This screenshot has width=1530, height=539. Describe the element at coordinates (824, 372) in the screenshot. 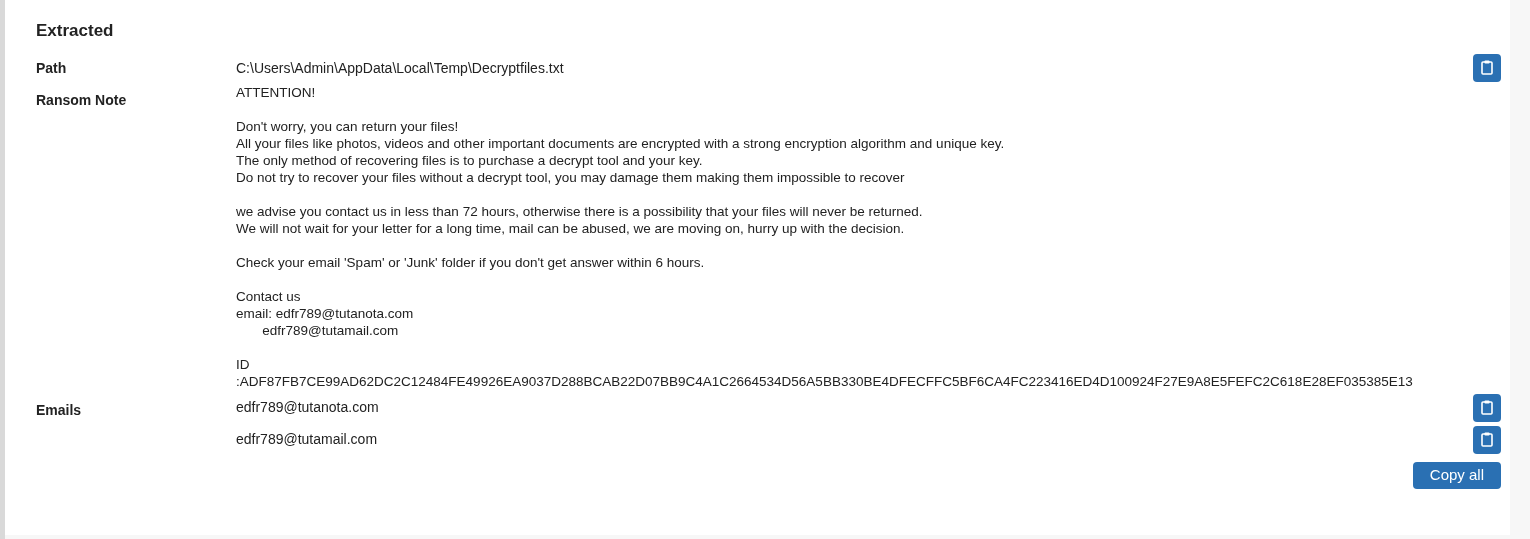

I see `note-paragraph: ID :ADF87FB7CE99AD62DC2C12484FE49926EA9037D288BCAB22D07BB9C4A1C2664534D56A5BB330BE4DFECFFC5BF6CA4FC223416ED4D100924F27E9A8E5FEFC2C618E28EF035385E13` at that location.